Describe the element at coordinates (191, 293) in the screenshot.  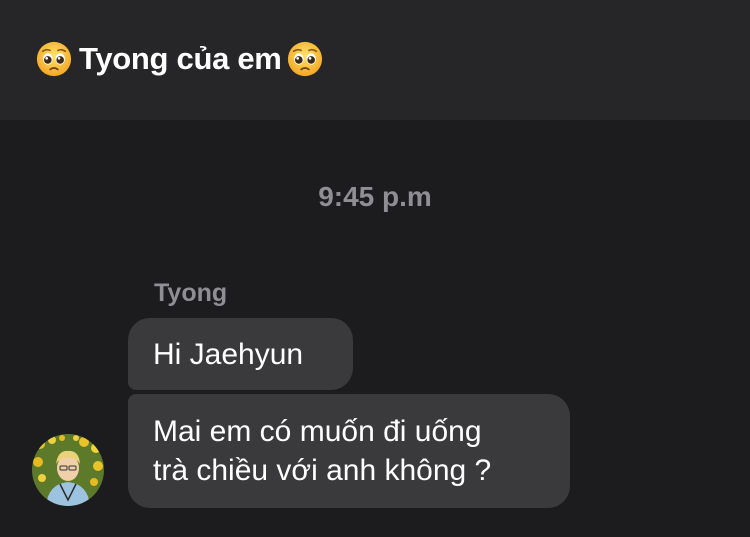
I see `sender-name: Tyong` at that location.